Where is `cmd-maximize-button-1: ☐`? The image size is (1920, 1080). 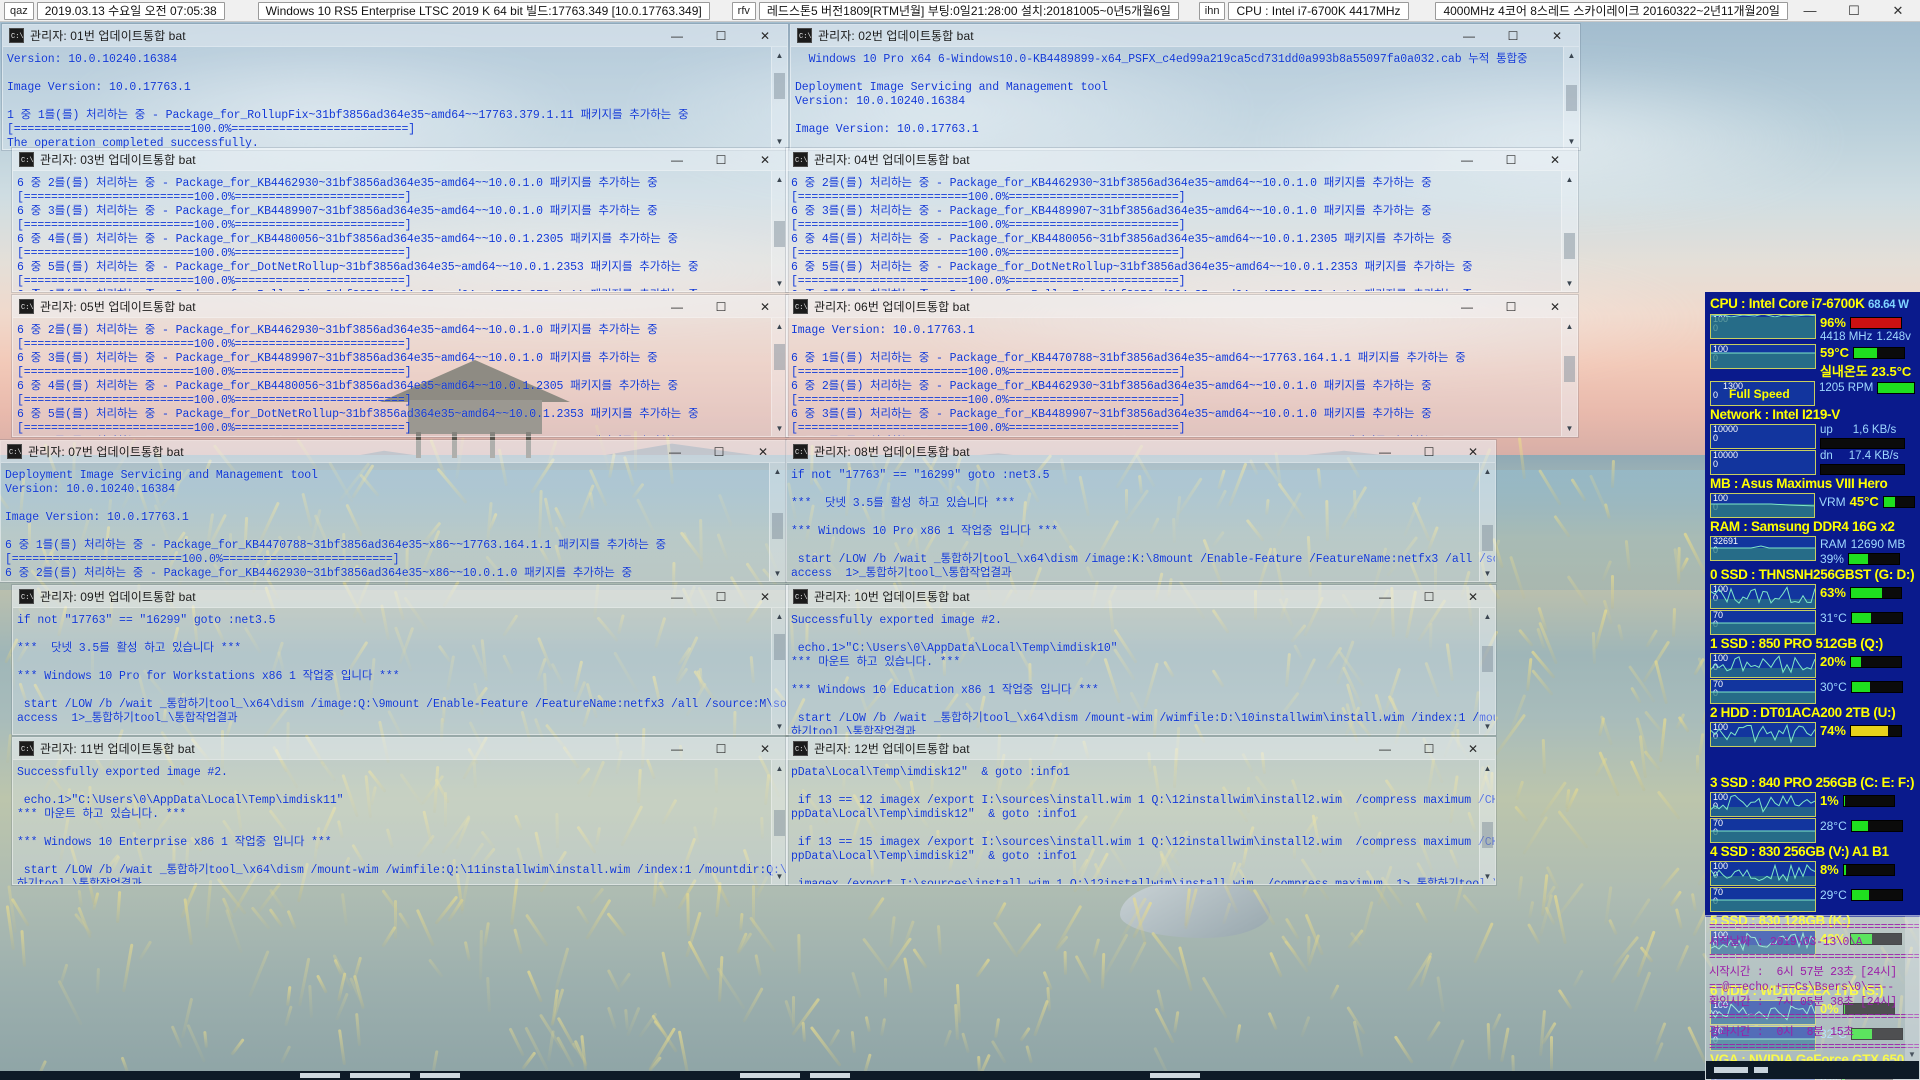
cmd-maximize-button-1: ☐ is located at coordinates (721, 36).